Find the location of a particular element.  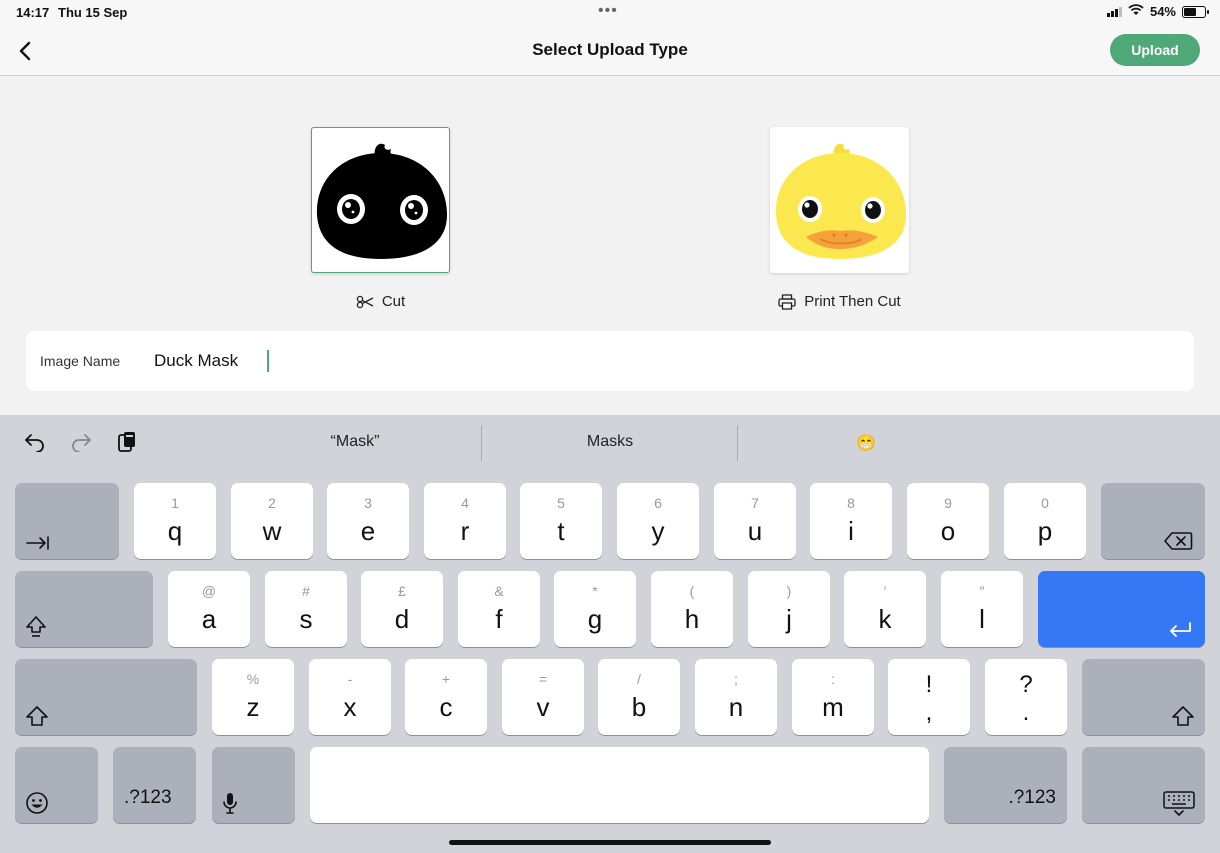

caps-lock-icon is located at coordinates (36, 626).